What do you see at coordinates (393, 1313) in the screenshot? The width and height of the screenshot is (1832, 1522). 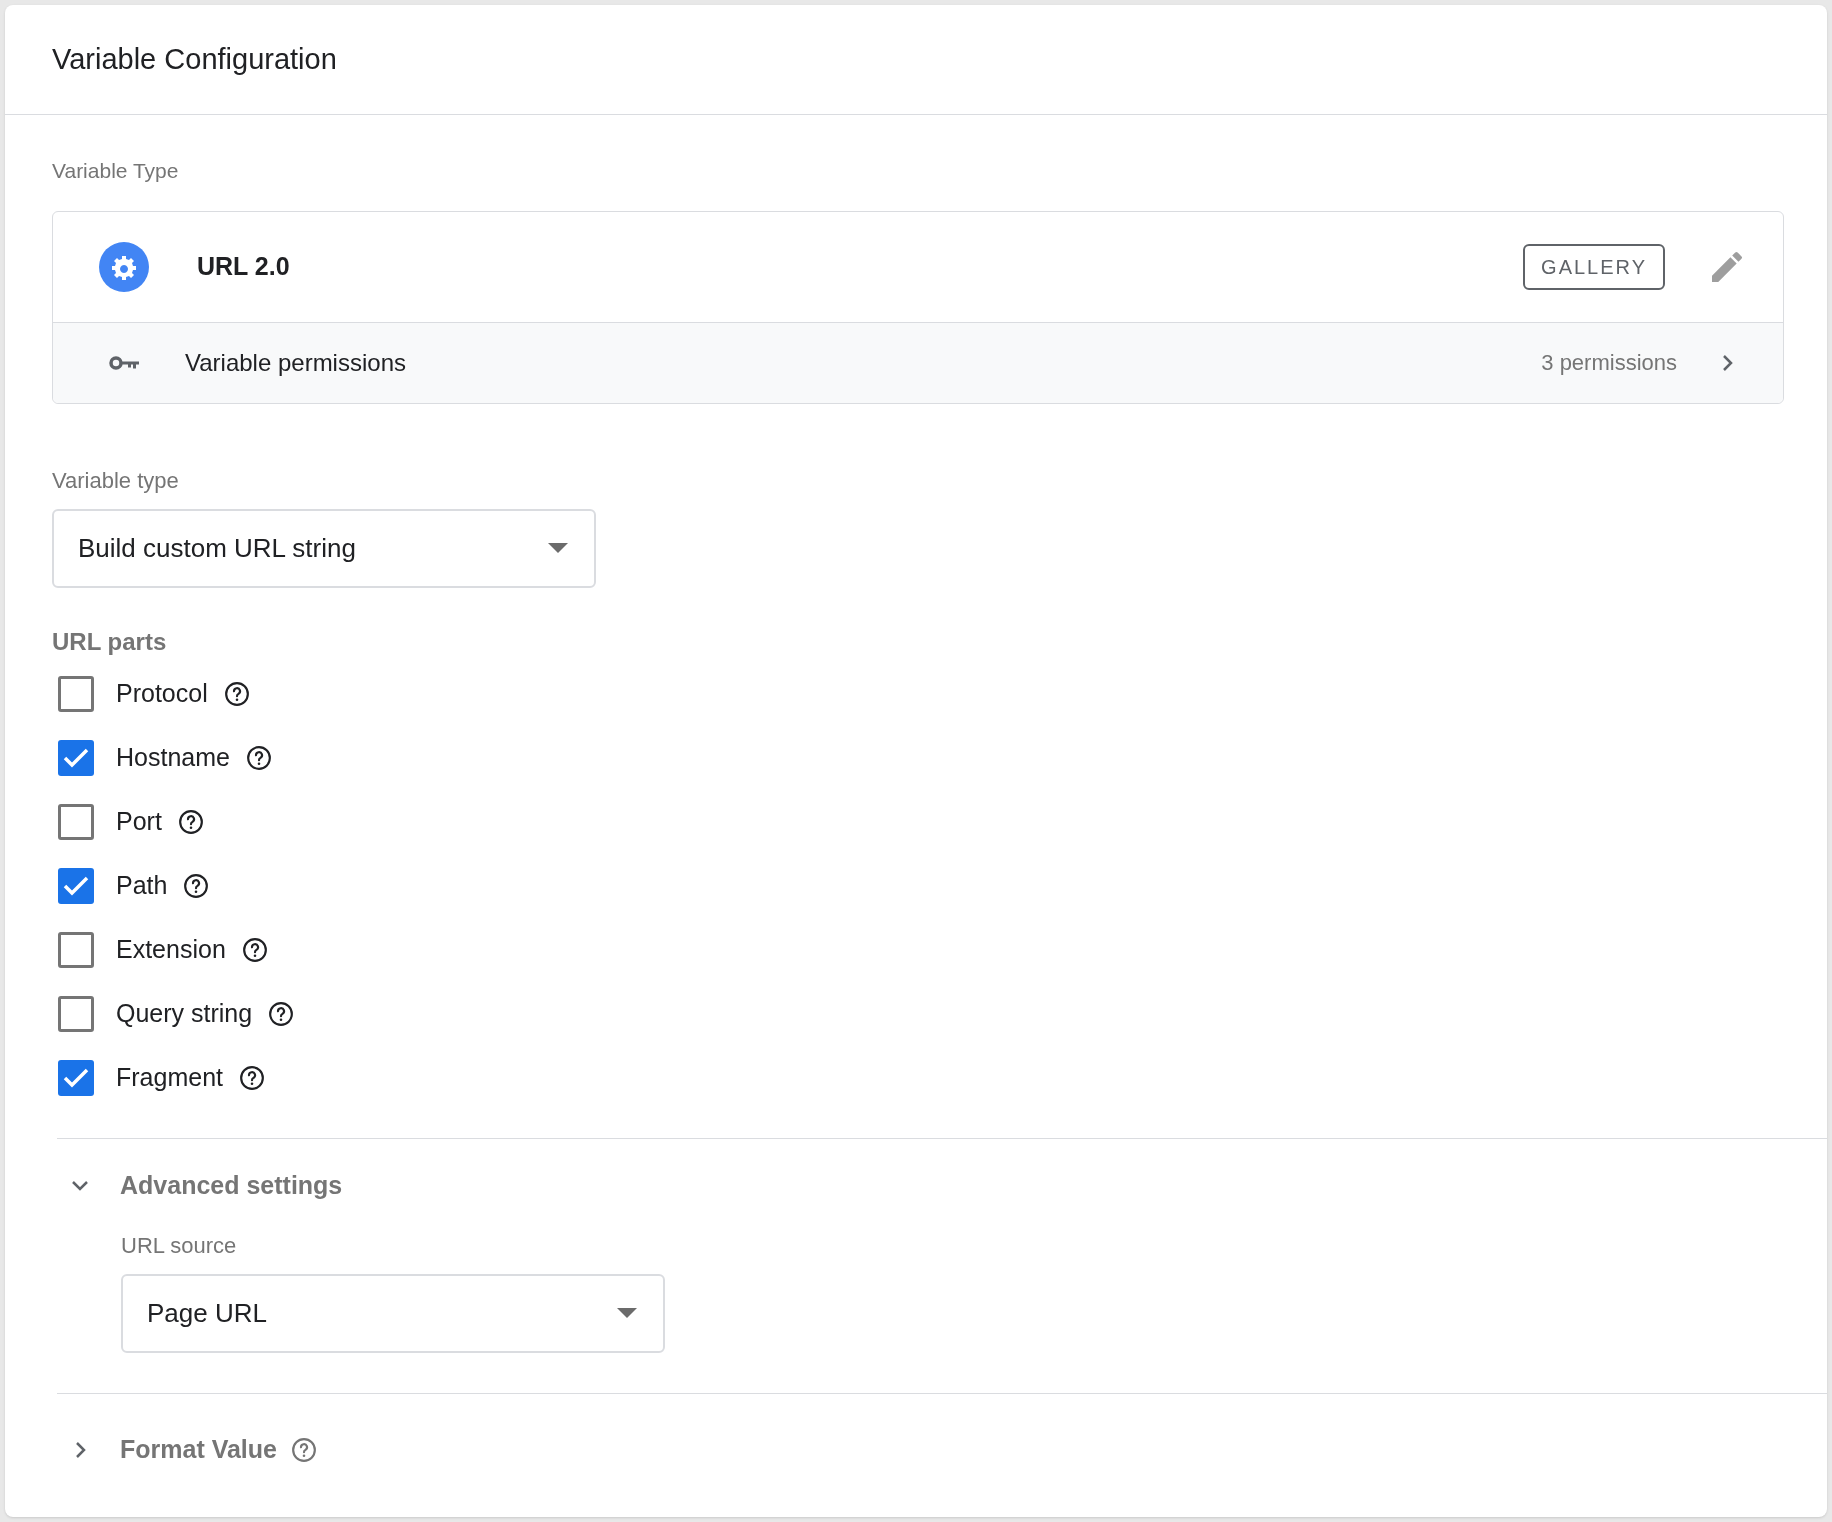 I see `url-source-dropdown: Page URL` at bounding box center [393, 1313].